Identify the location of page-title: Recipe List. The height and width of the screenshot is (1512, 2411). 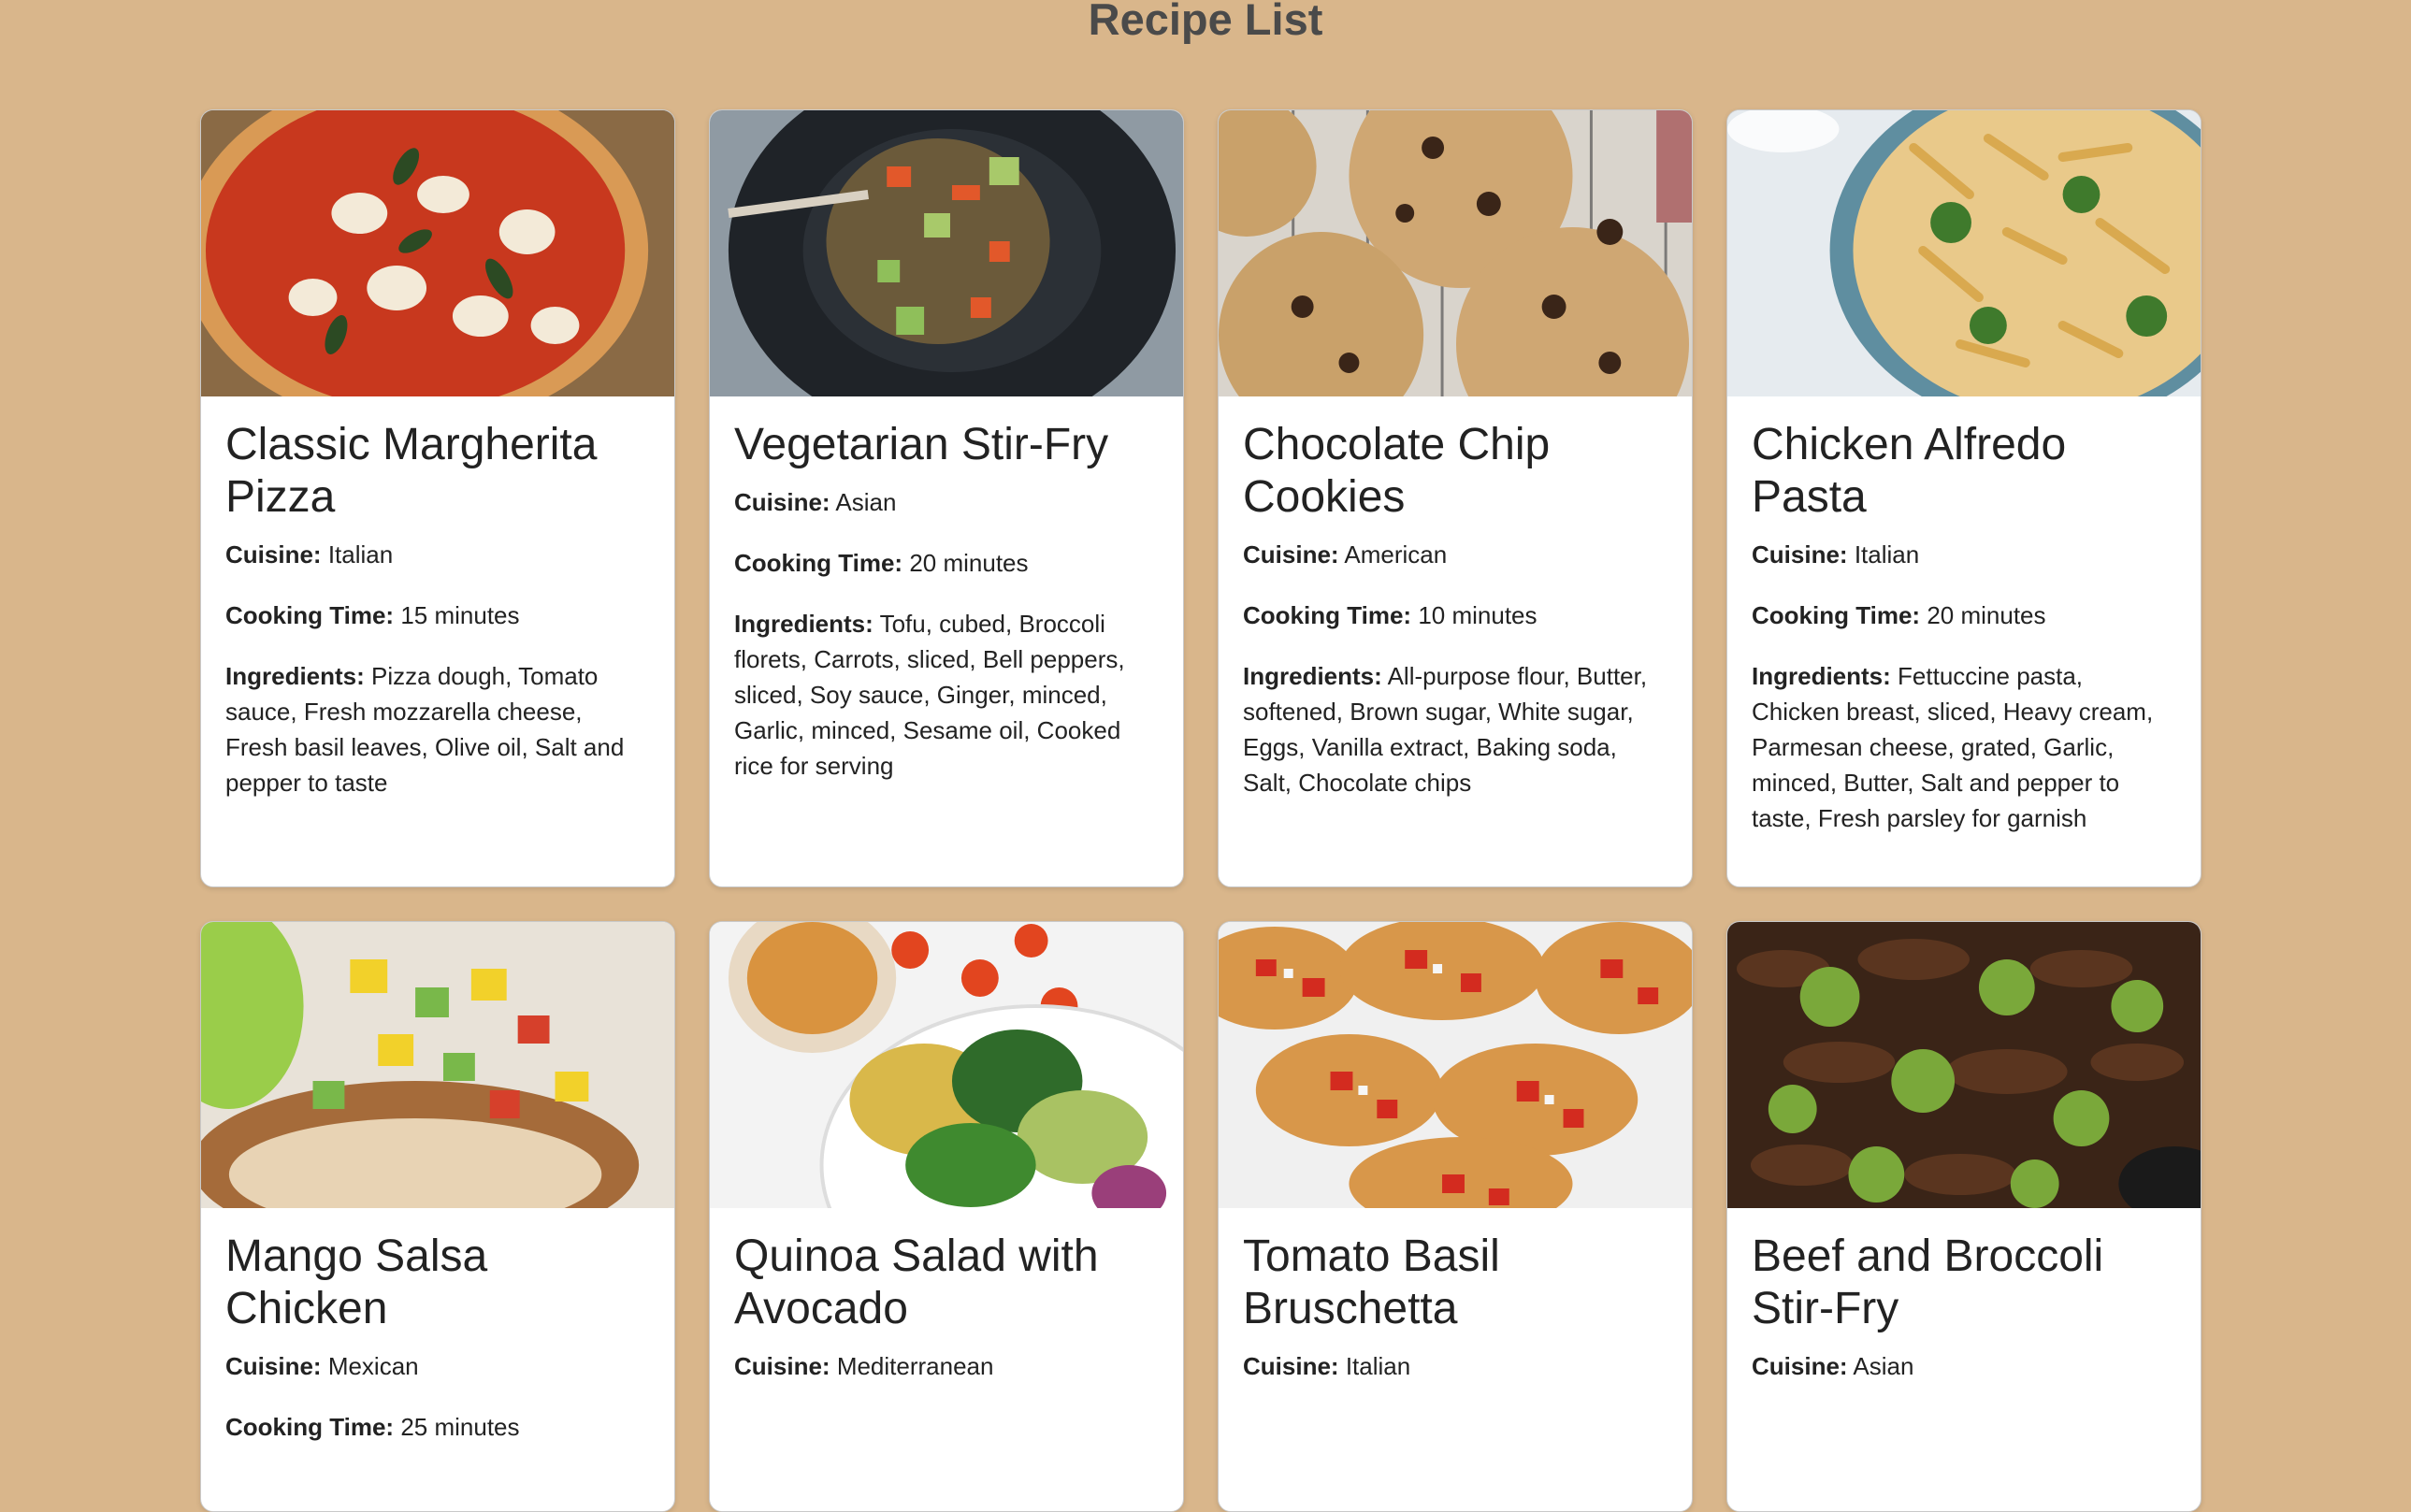
(1205, 22).